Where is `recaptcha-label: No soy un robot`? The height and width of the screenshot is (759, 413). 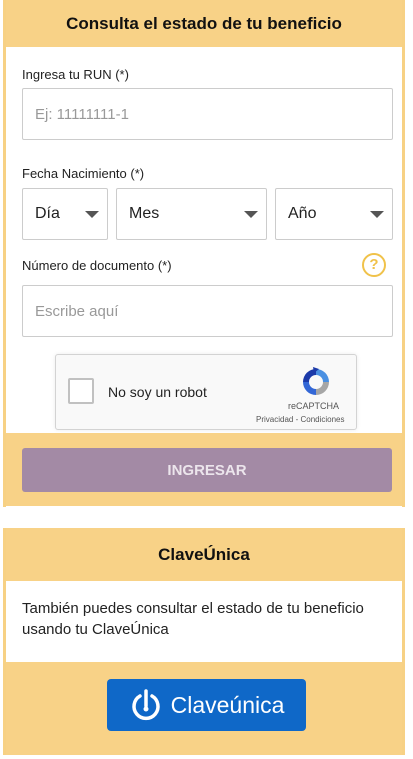 recaptcha-label: No soy un robot is located at coordinates (157, 392).